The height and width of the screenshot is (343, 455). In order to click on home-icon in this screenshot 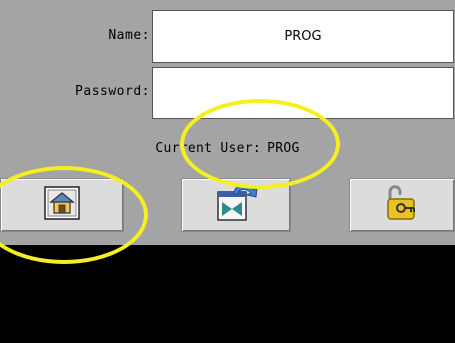, I will do `click(62, 205)`.